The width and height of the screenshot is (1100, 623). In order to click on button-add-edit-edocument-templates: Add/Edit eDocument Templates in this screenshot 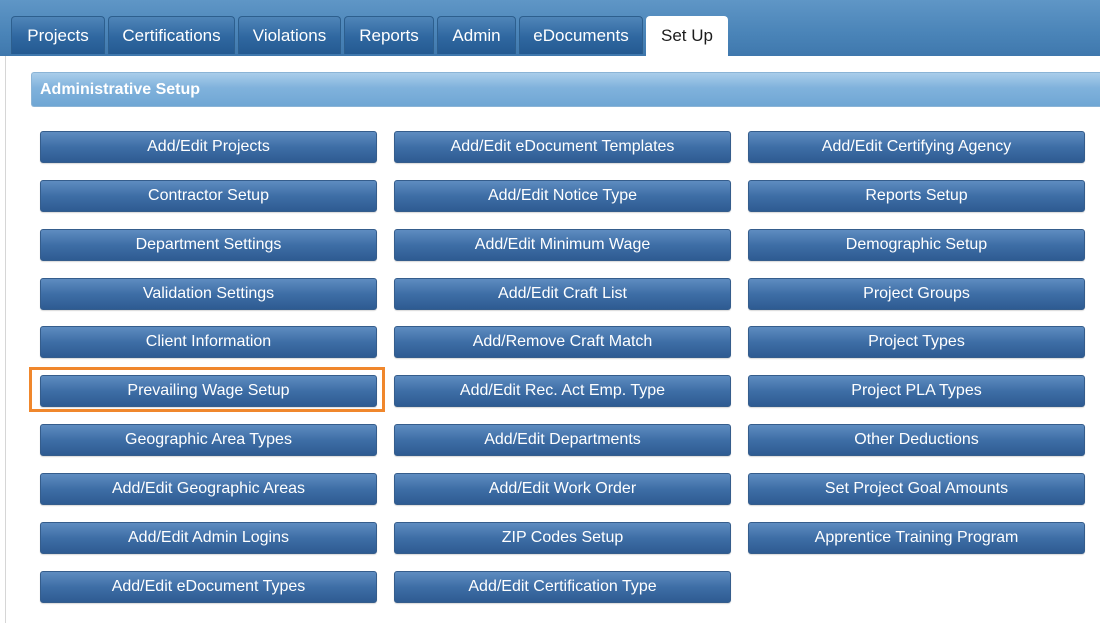, I will do `click(562, 147)`.